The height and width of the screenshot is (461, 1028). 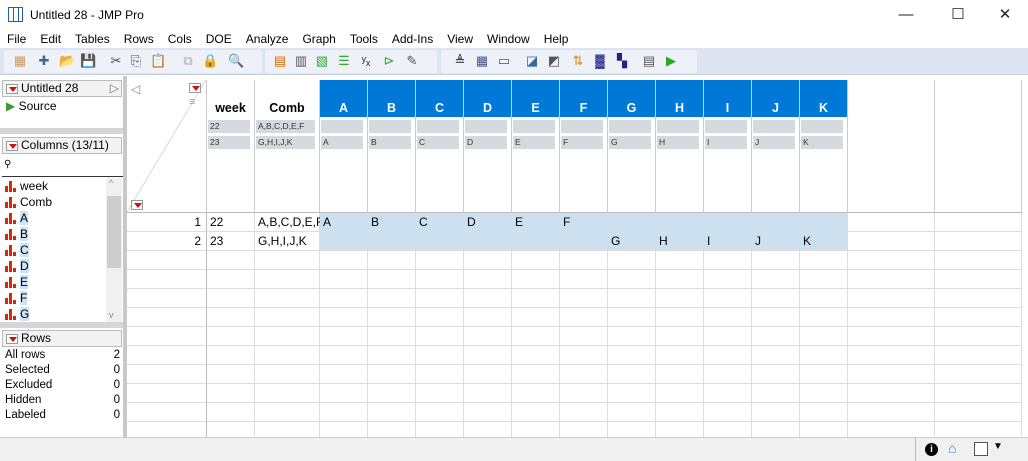 I want to click on save-icon: 💾, so click(x=88, y=61).